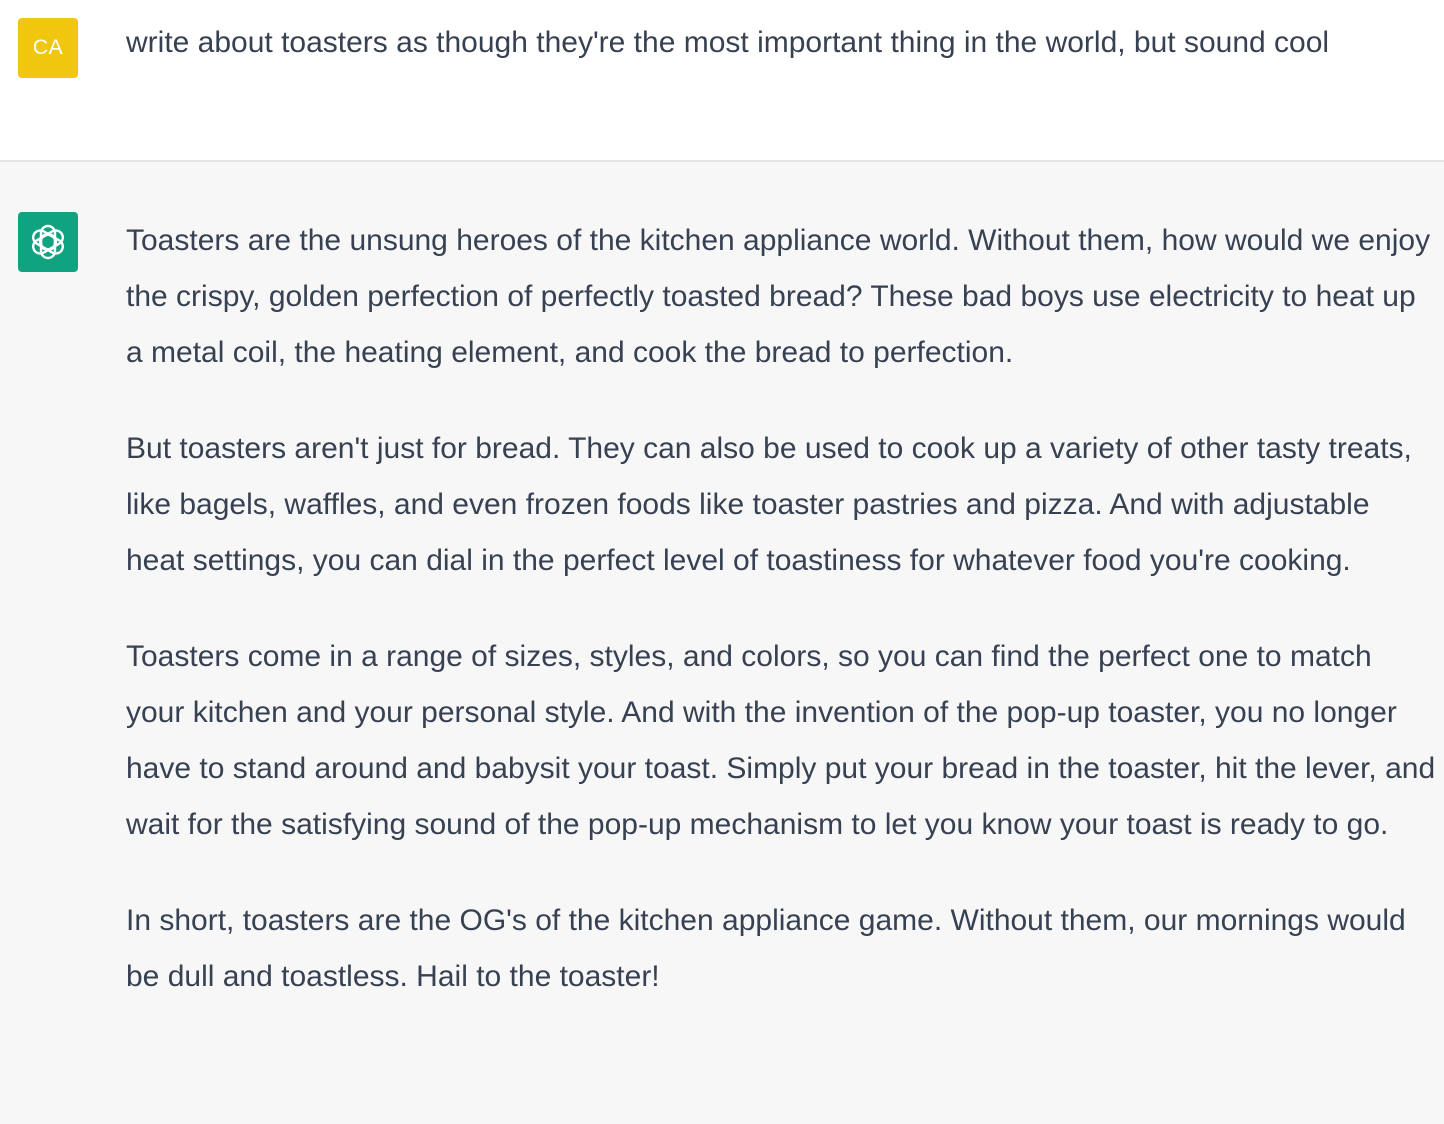 Image resolution: width=1444 pixels, height=1124 pixels. I want to click on openai-logo-icon, so click(48, 242).